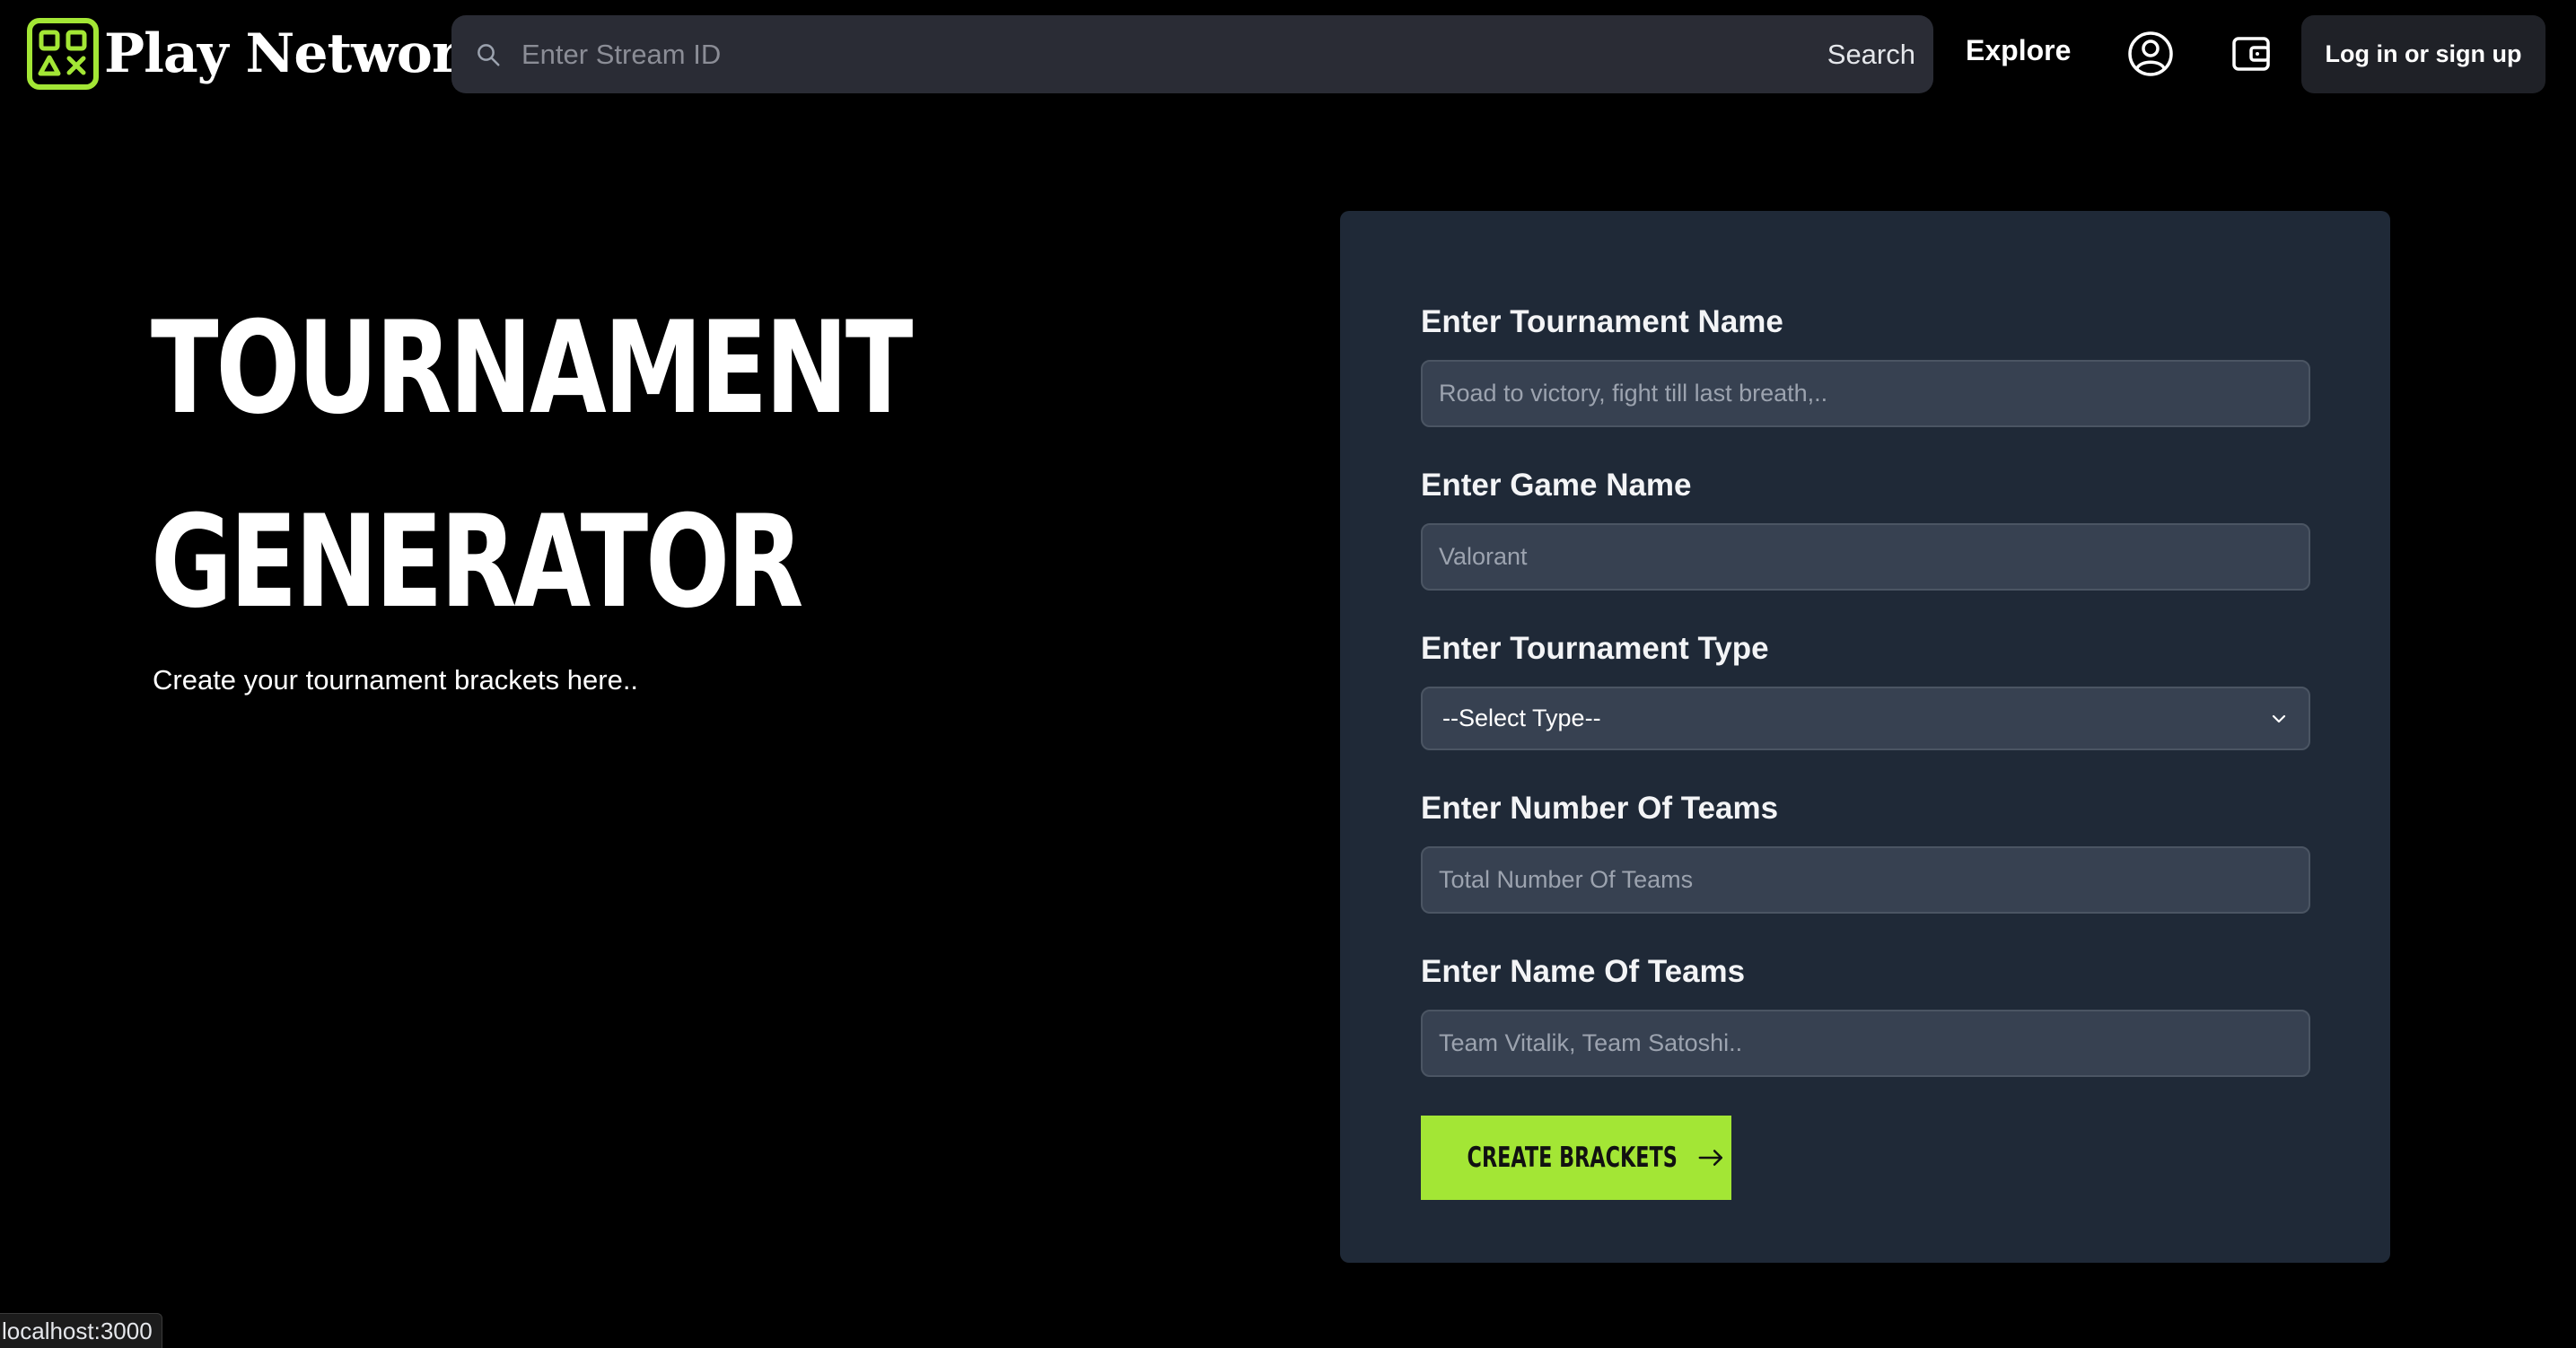 The width and height of the screenshot is (2576, 1348). I want to click on chevron-down-icon, so click(2279, 718).